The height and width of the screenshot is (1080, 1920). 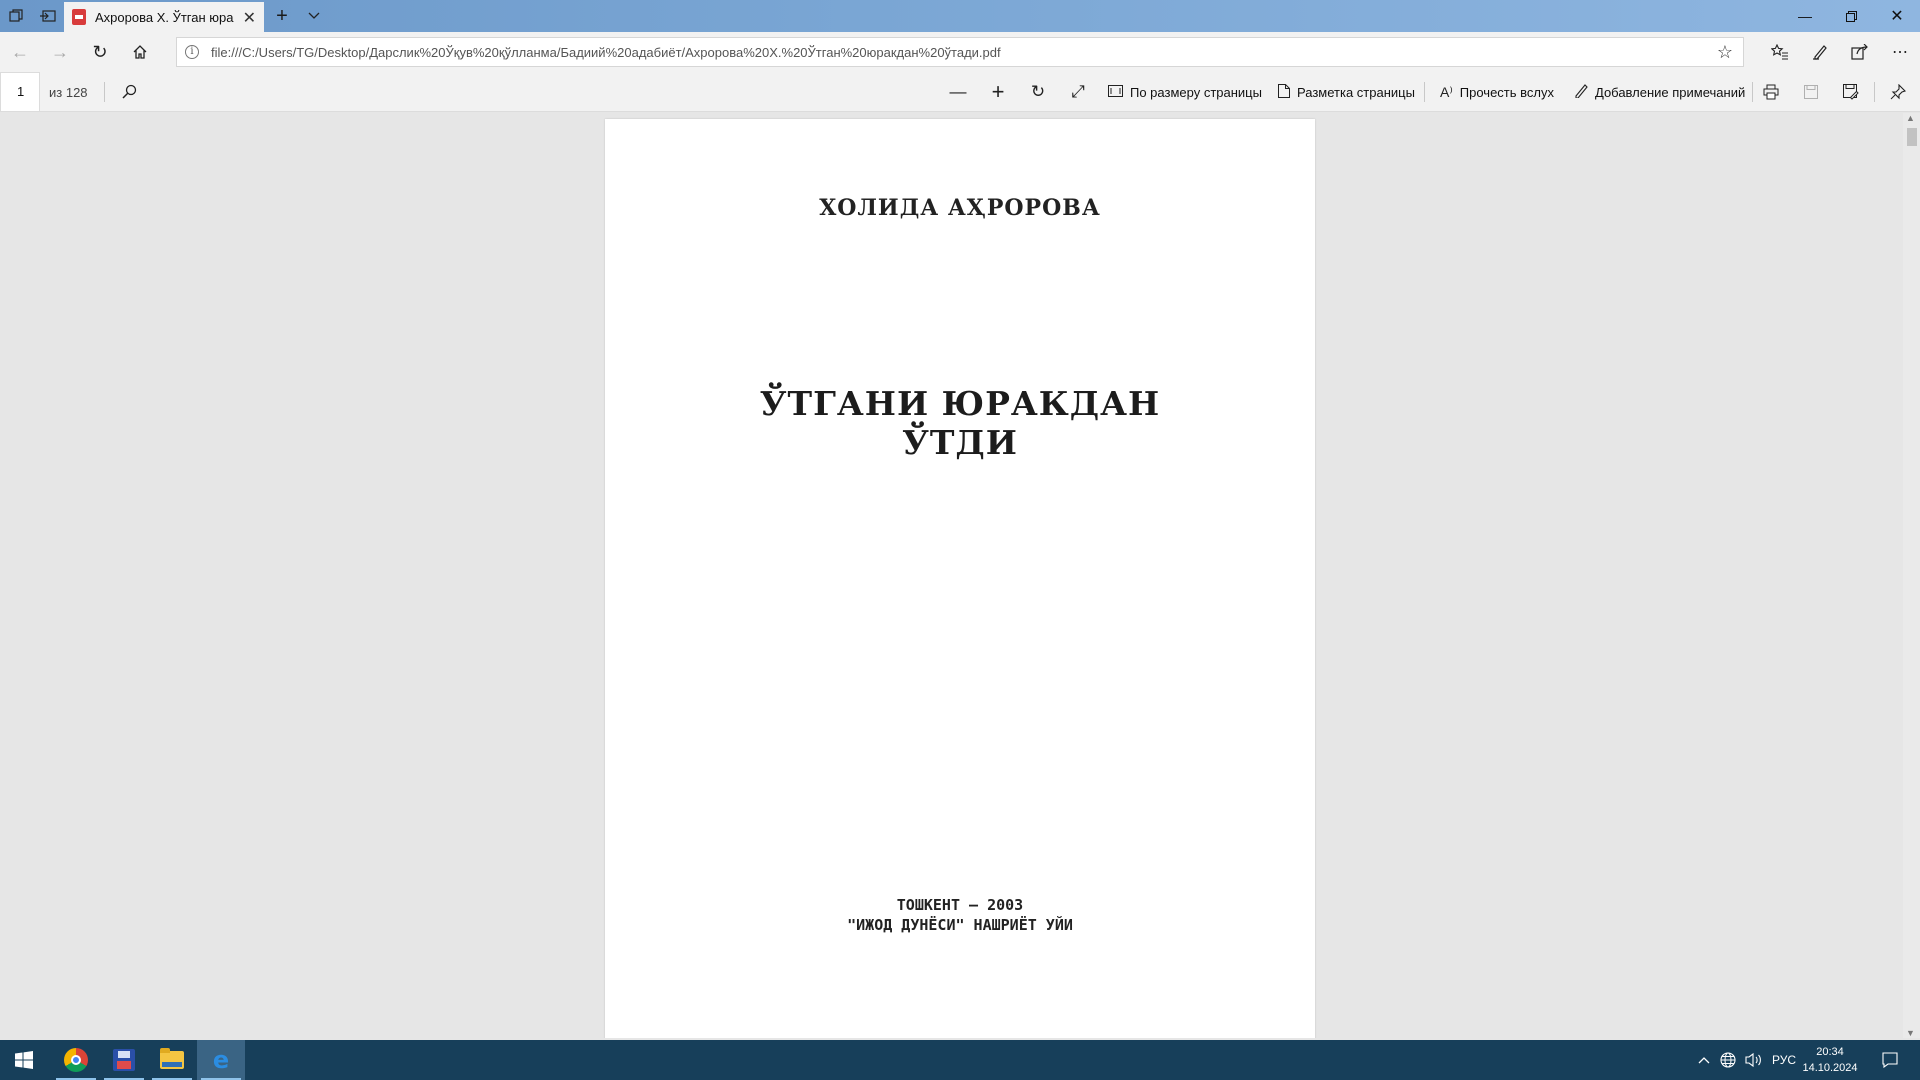 I want to click on book-title-line2: ЎТДИ, so click(x=960, y=442).